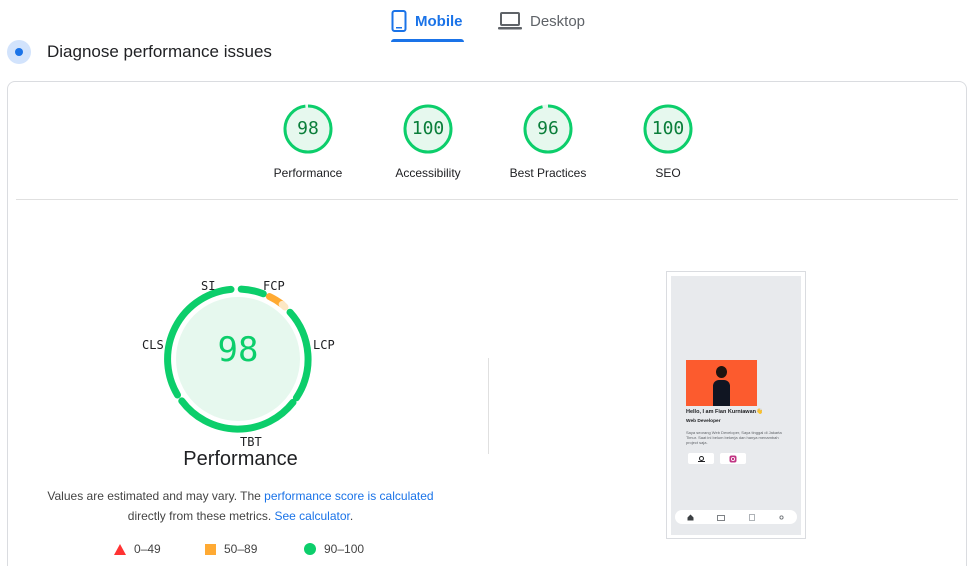  What do you see at coordinates (348, 496) in the screenshot?
I see `performance-score-link: performance score is calculated` at bounding box center [348, 496].